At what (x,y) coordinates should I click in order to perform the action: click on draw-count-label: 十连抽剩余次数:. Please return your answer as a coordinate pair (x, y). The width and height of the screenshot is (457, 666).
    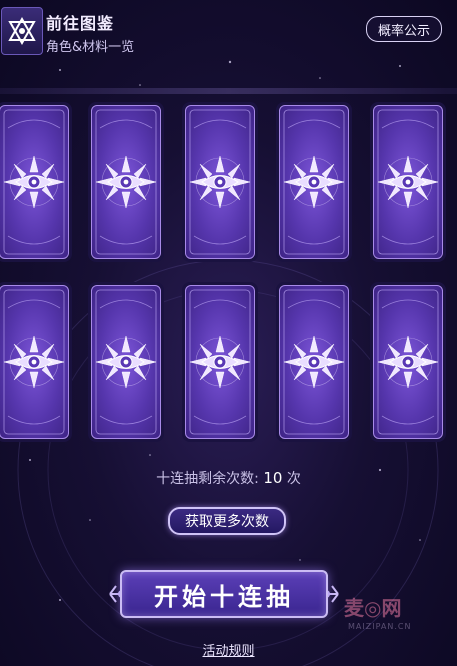
    Looking at the image, I should click on (207, 479).